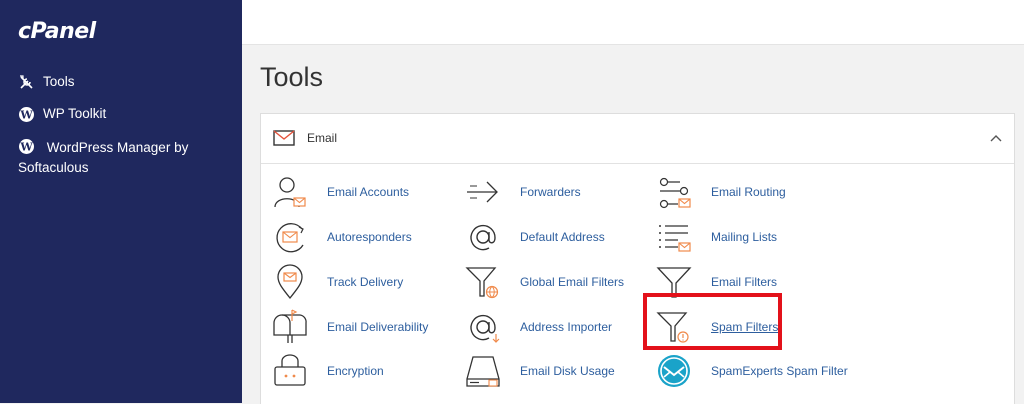 The width and height of the screenshot is (1024, 404). I want to click on sidebar-item-tools: Tools, so click(121, 82).